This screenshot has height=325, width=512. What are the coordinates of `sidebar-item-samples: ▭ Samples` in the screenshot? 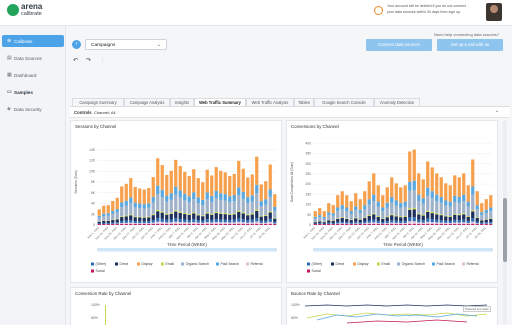 It's located at (33, 92).